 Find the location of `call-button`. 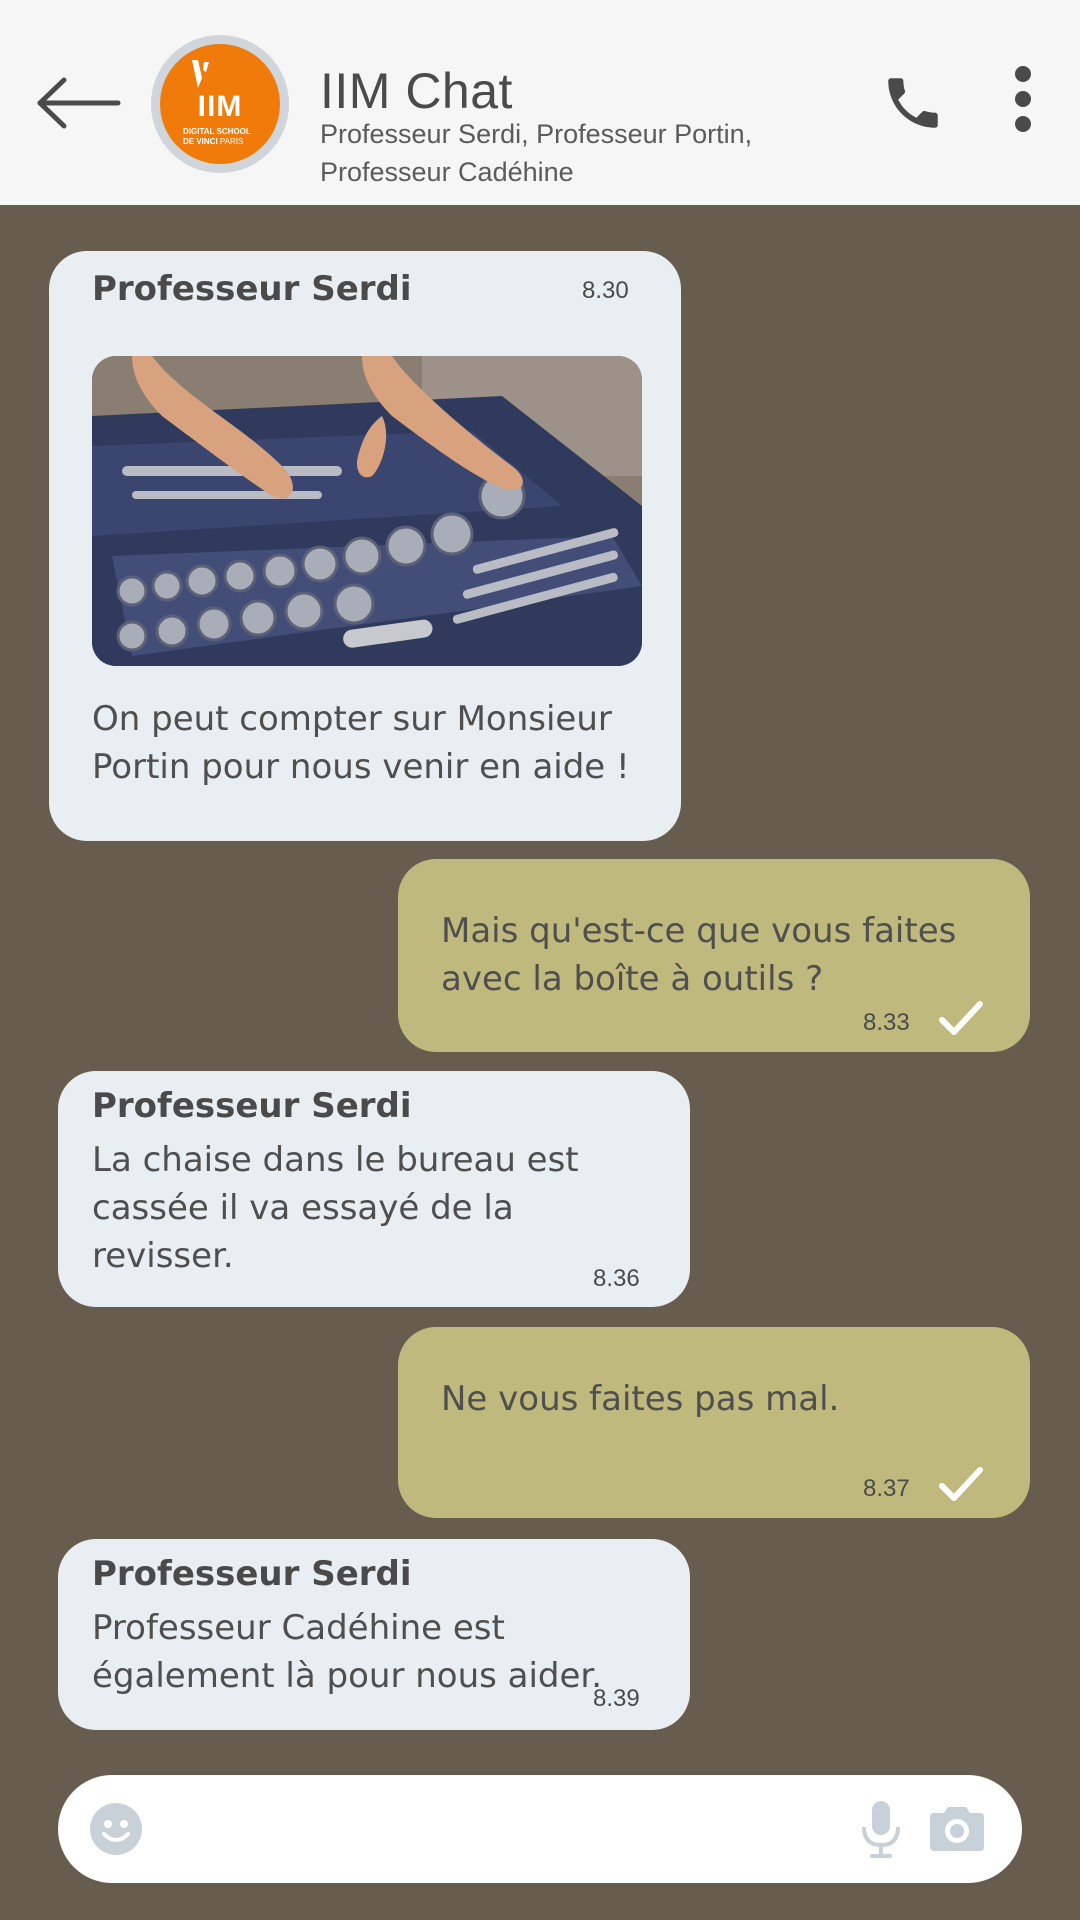

call-button is located at coordinates (913, 103).